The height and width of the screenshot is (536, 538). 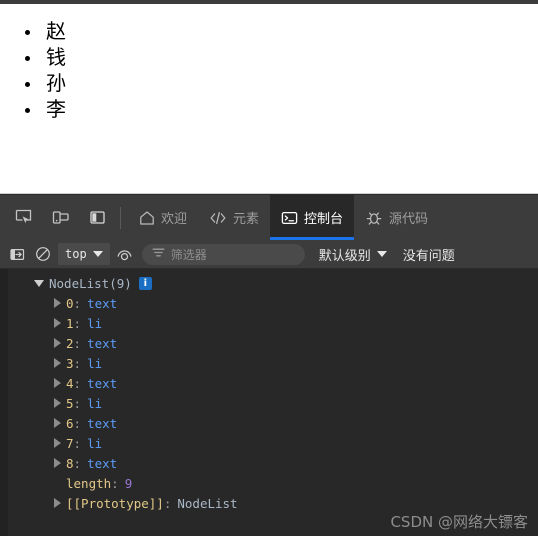 I want to click on entry-key: 0, so click(x=70, y=303).